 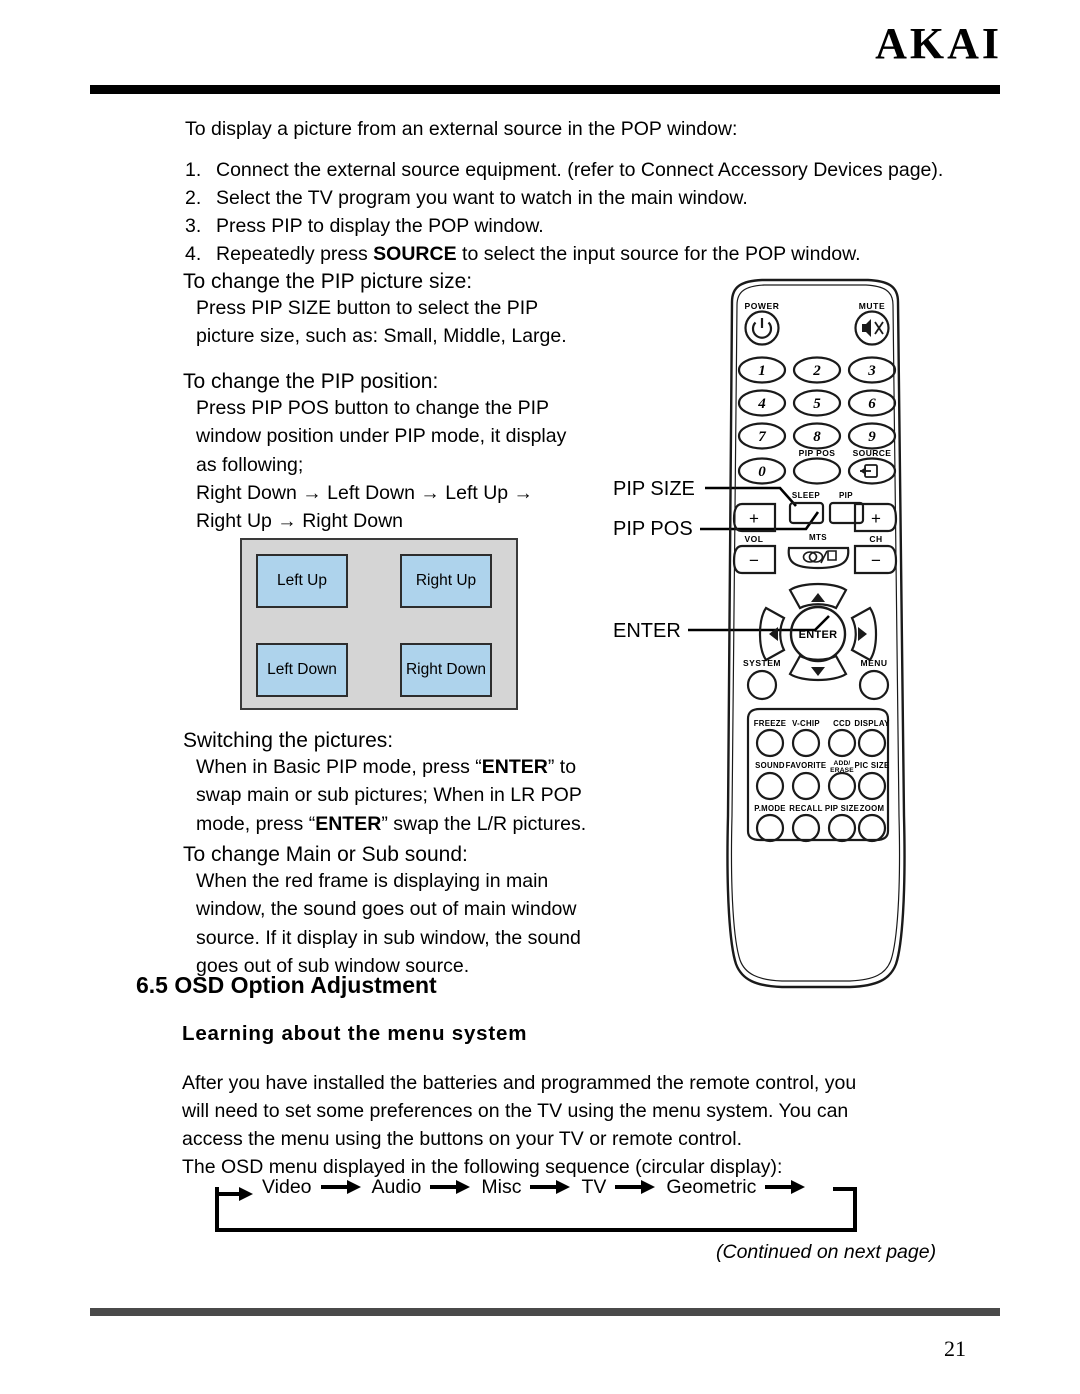 I want to click on list-item: 3. Press PIP to display the POP window., so click(x=580, y=227).